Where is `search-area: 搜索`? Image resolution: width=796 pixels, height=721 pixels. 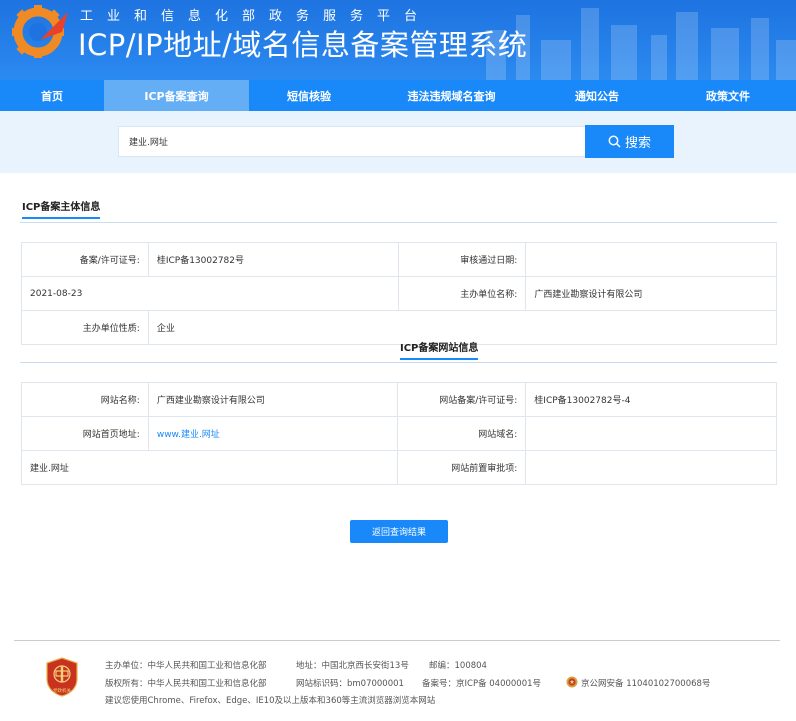 search-area: 搜索 is located at coordinates (398, 142).